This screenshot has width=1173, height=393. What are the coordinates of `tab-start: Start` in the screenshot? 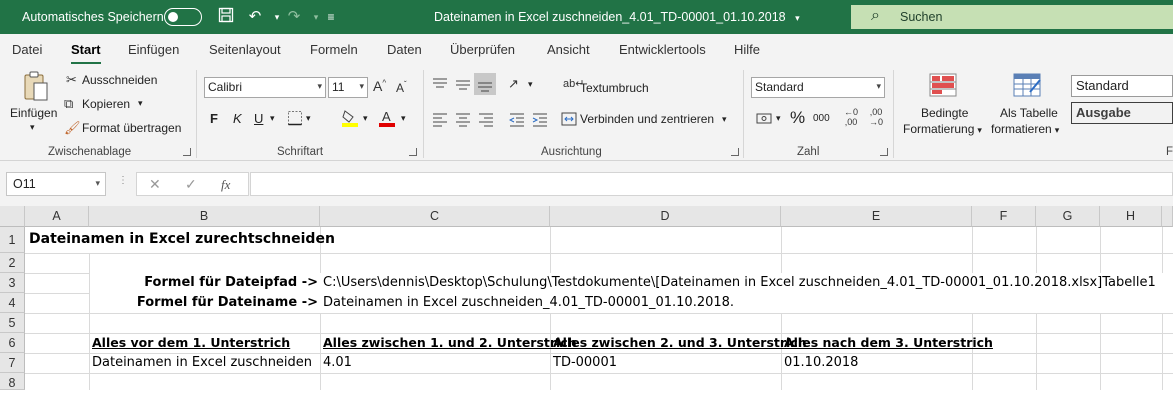 It's located at (86, 53).